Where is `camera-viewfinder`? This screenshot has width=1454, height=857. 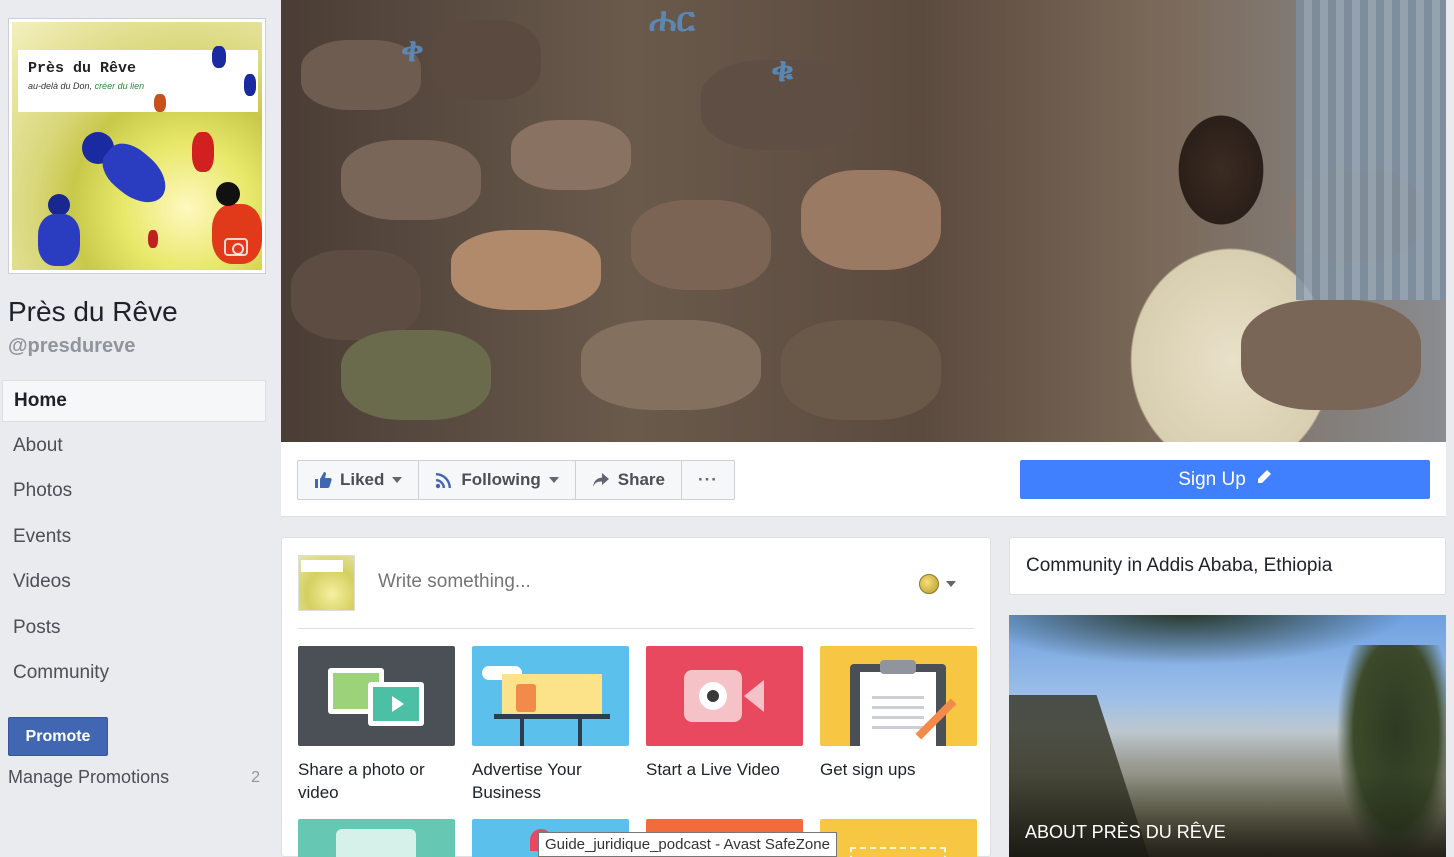 camera-viewfinder is located at coordinates (754, 696).